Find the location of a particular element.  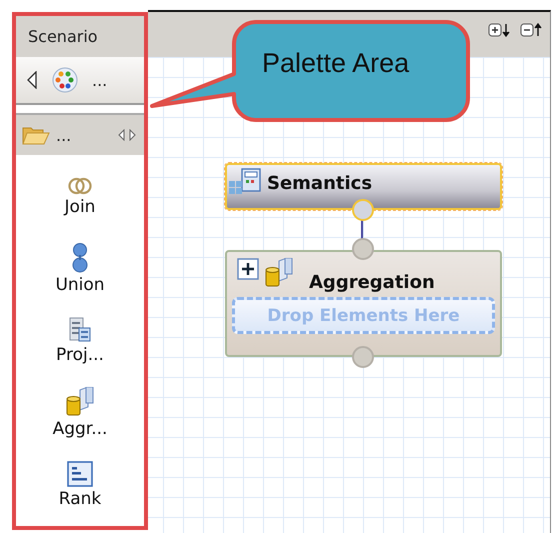

tool-label: Join is located at coordinates (80, 207).